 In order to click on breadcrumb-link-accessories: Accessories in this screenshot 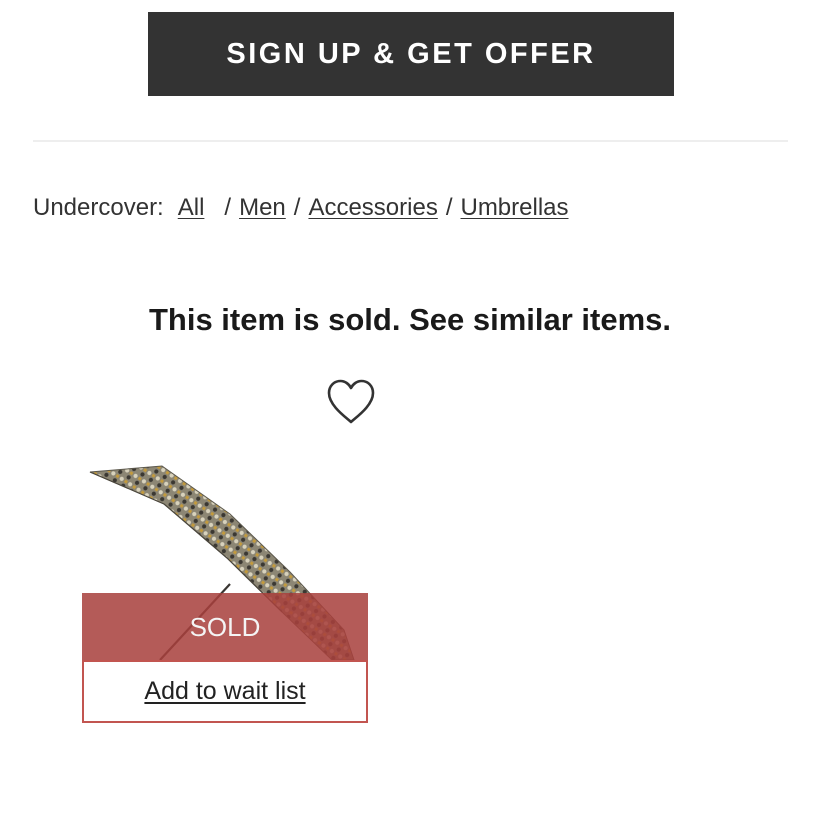, I will do `click(372, 208)`.